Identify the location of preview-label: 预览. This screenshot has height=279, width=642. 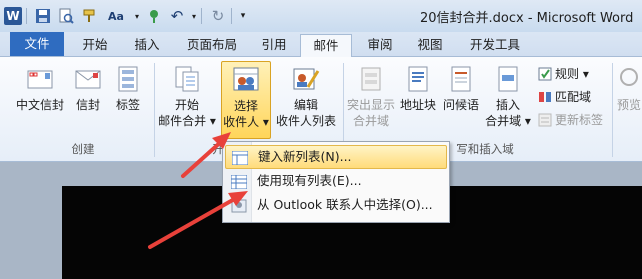
(628, 105).